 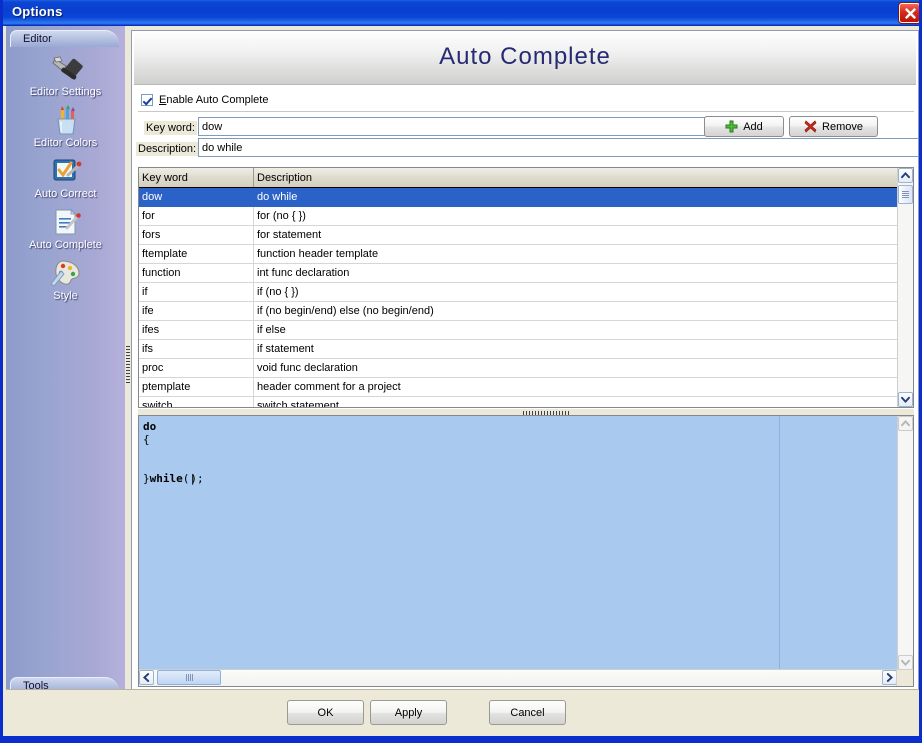 What do you see at coordinates (196, 216) in the screenshot?
I see `cell-keyword: for` at bounding box center [196, 216].